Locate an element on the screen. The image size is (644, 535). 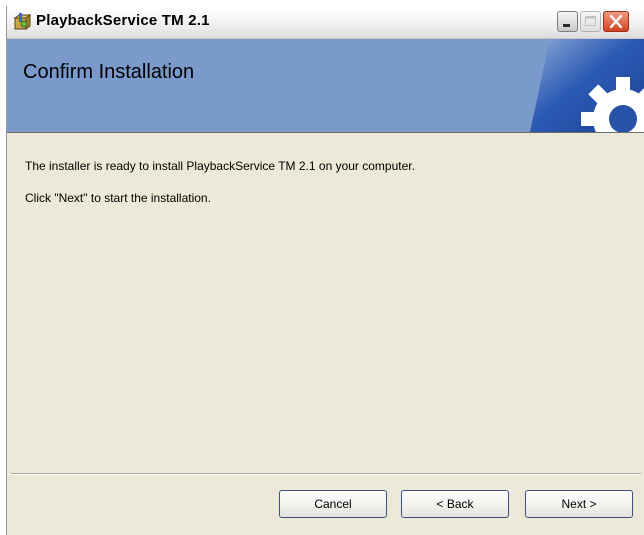
maximize-icon is located at coordinates (590, 21).